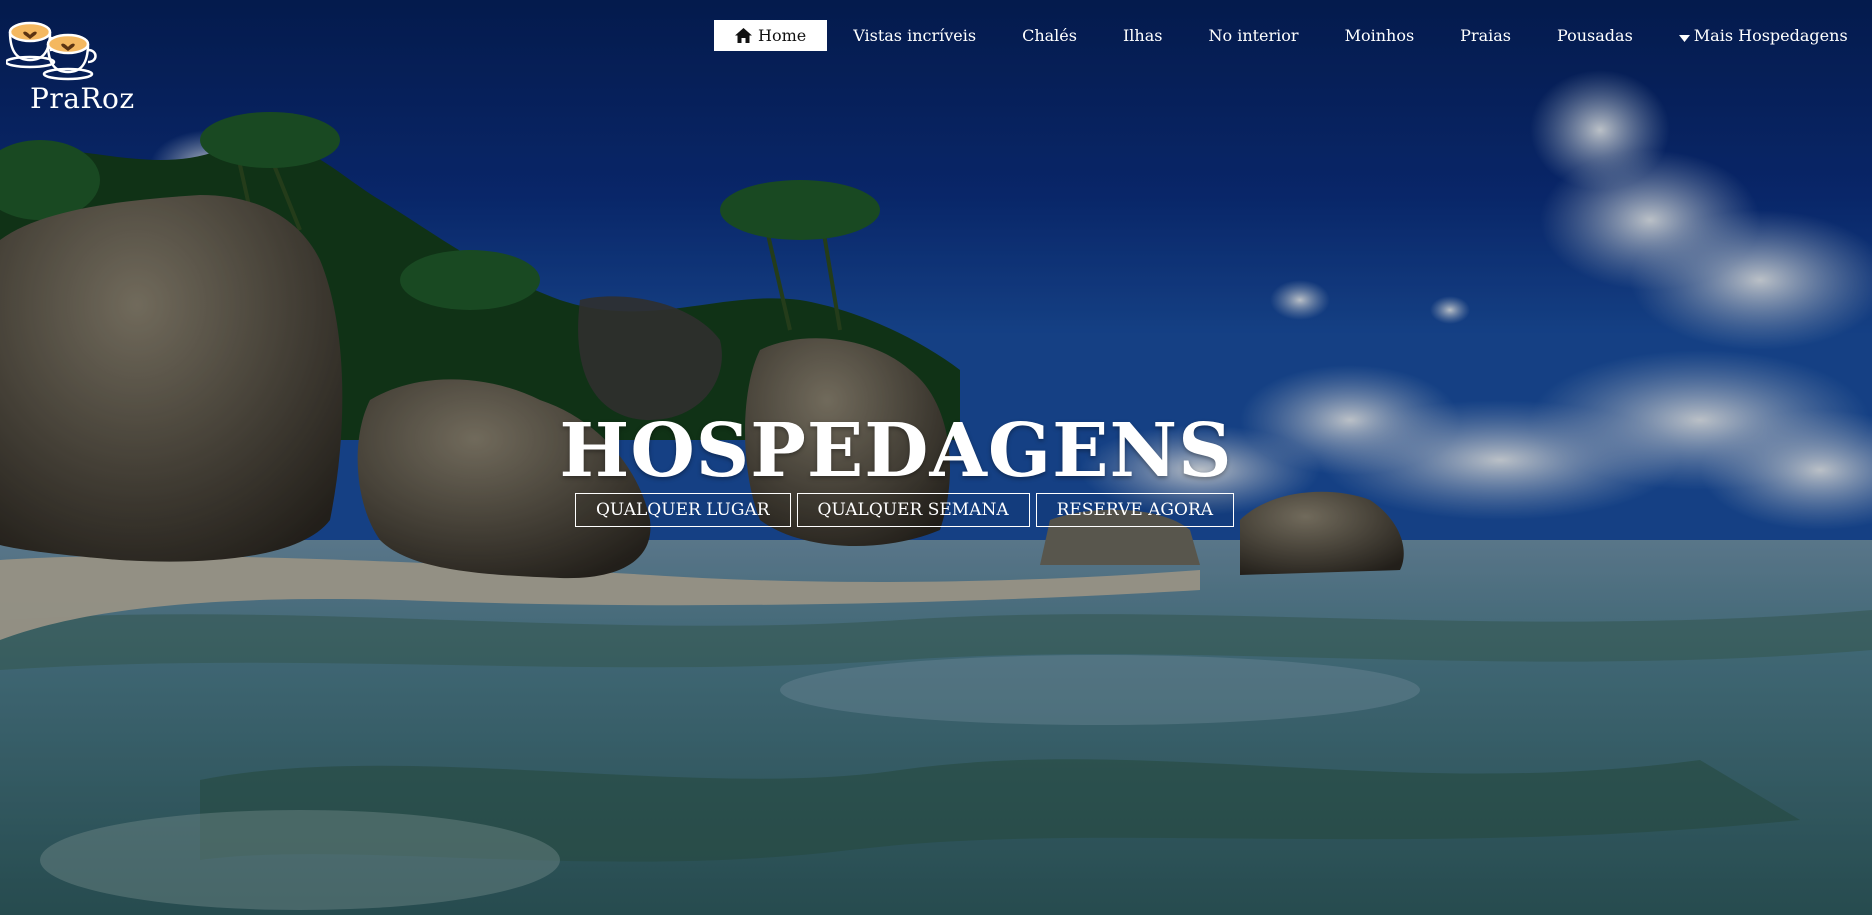  I want to click on nav-item-label: Praias, so click(1485, 35).